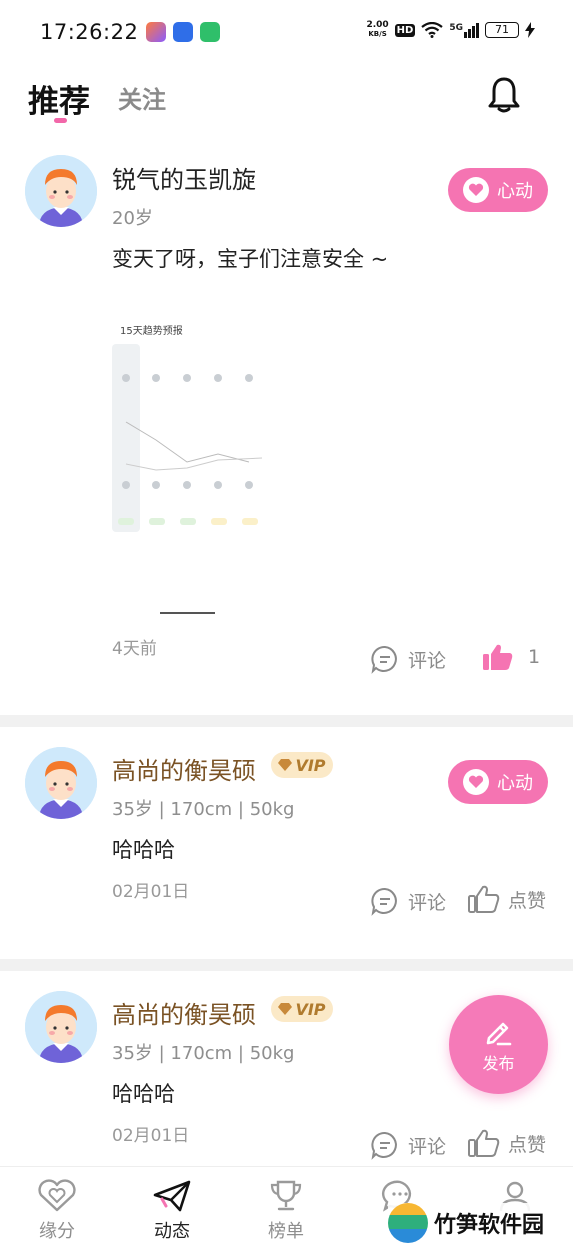 This screenshot has height=1252, width=573. I want to click on image-divider, so click(187, 613).